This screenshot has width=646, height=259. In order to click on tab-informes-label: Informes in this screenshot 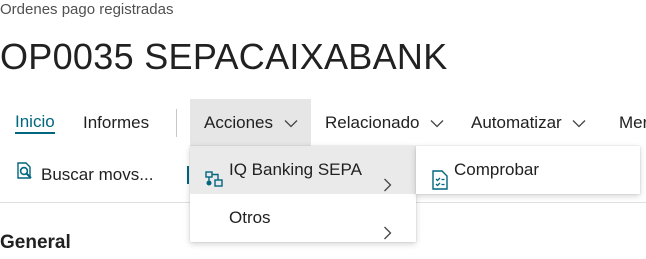, I will do `click(116, 122)`.